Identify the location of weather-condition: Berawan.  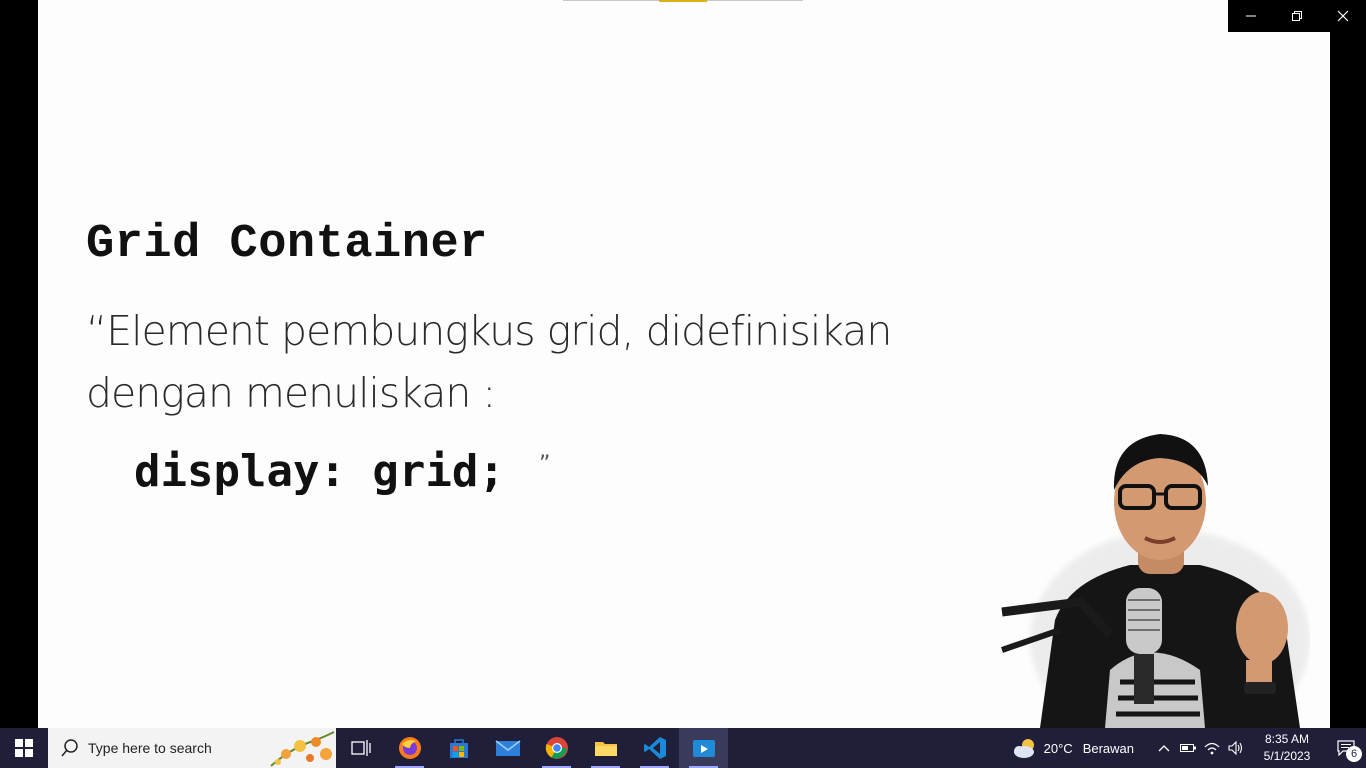
(1108, 748).